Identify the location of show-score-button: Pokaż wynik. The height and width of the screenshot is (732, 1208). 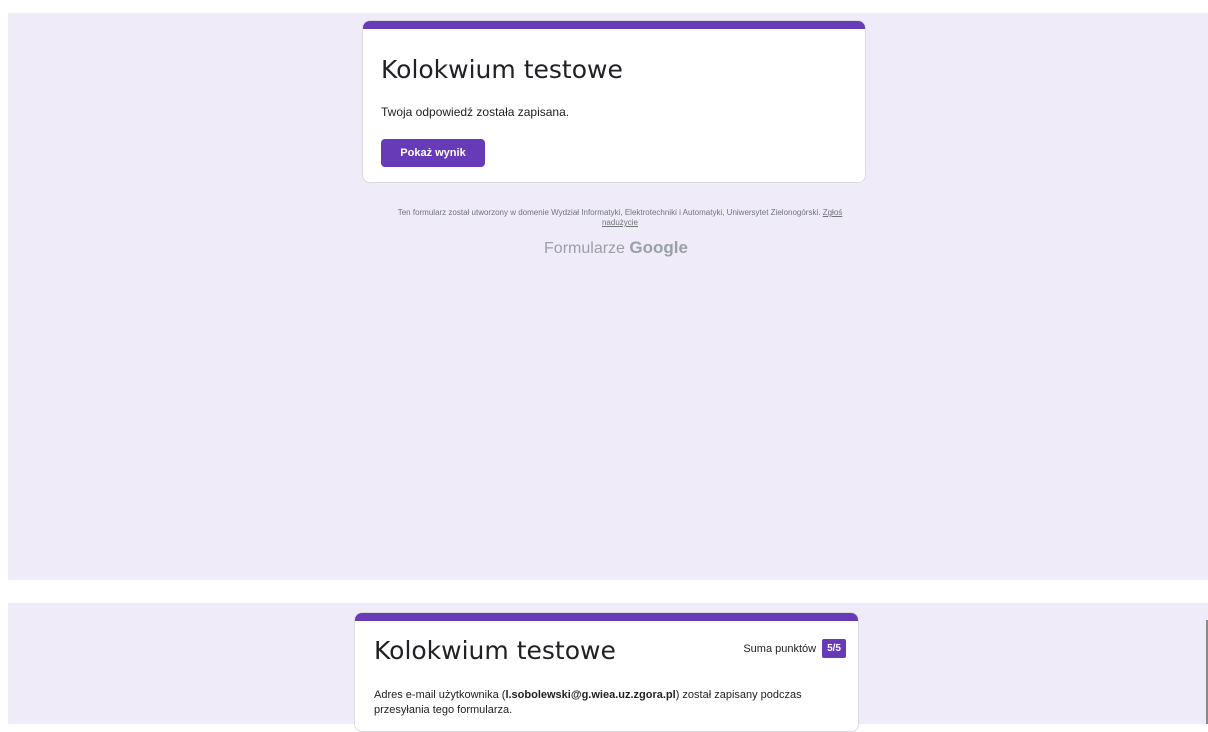
(433, 153).